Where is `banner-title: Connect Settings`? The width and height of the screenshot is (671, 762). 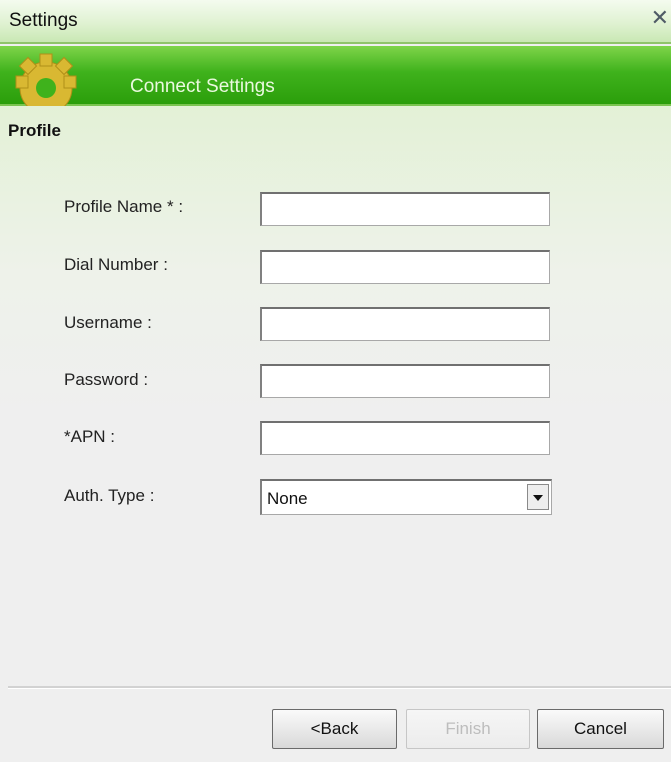
banner-title: Connect Settings is located at coordinates (202, 86).